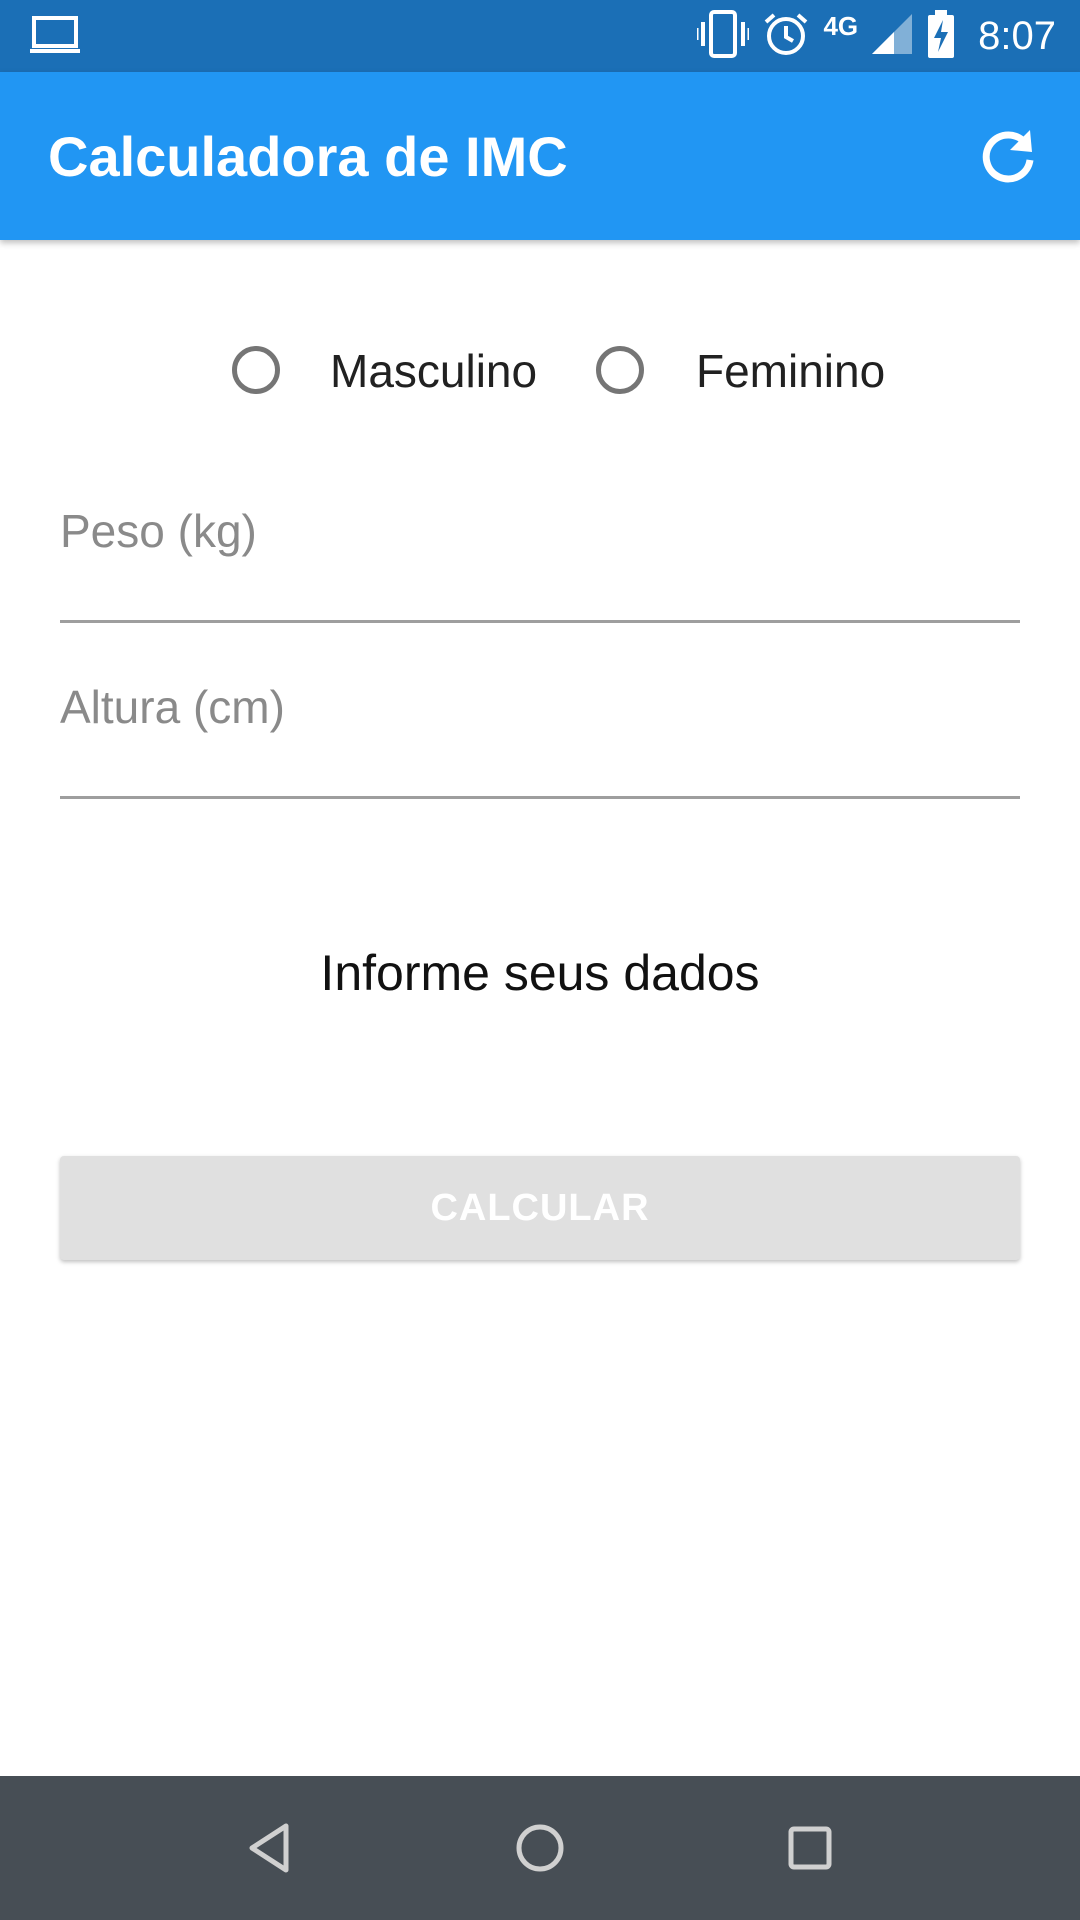 This screenshot has height=1920, width=1080. I want to click on back-button, so click(270, 1848).